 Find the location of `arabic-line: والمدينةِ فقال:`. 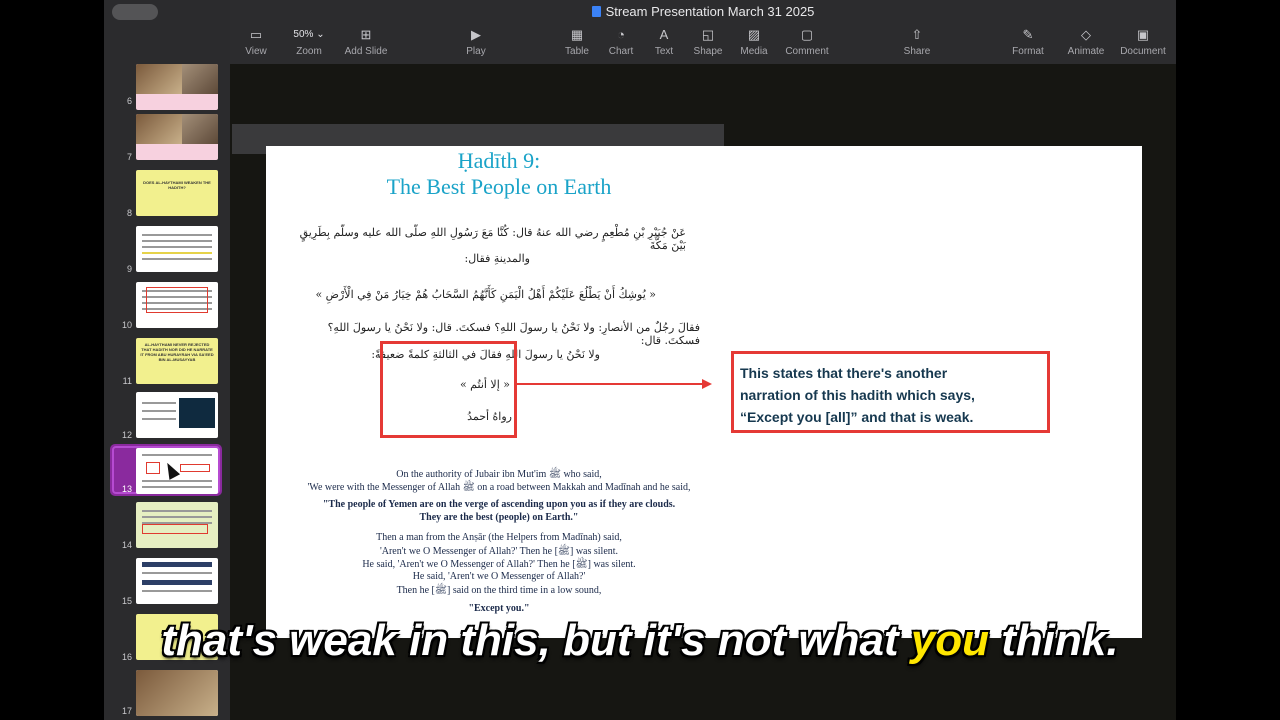

arabic-line: والمدينةِ فقال: is located at coordinates (497, 258).